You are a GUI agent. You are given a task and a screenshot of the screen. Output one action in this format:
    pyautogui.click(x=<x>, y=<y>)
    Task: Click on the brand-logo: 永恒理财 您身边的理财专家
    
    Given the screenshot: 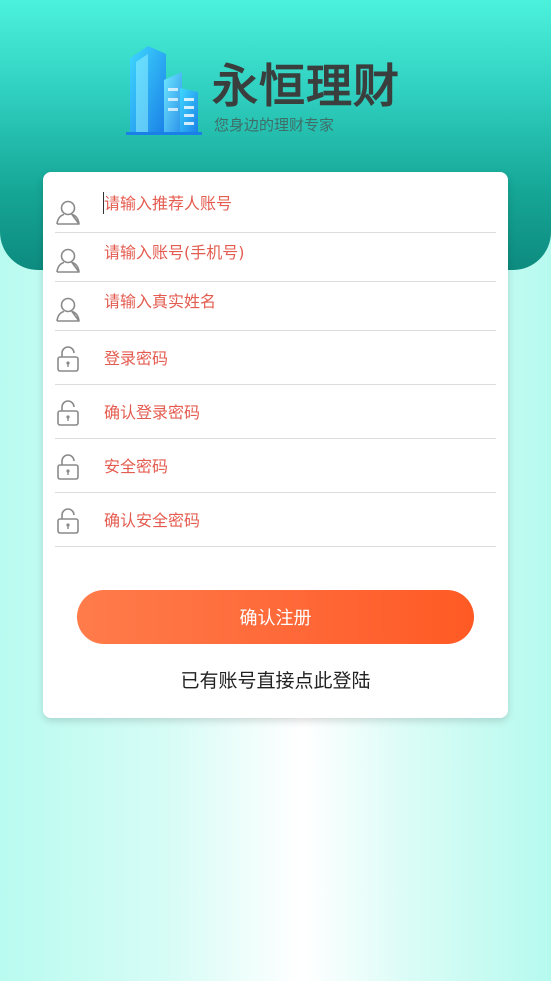 What is the action you would take?
    pyautogui.click(x=276, y=92)
    